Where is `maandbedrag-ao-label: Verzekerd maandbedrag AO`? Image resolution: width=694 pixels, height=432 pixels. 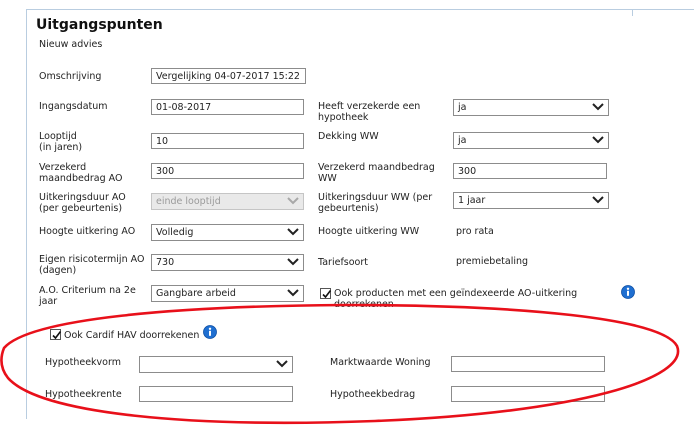
maandbedrag-ao-label: Verzekerd maandbedrag AO is located at coordinates (81, 173).